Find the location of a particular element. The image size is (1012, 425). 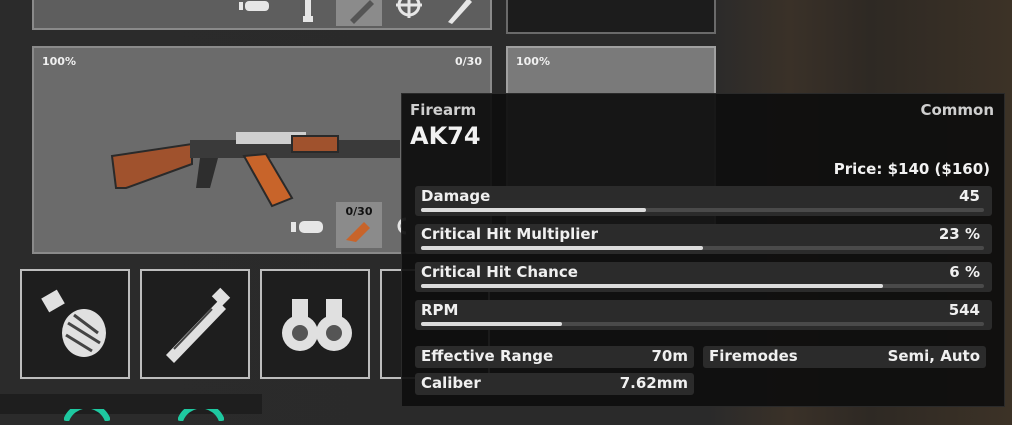

crosshair-icon is located at coordinates (409, 13).